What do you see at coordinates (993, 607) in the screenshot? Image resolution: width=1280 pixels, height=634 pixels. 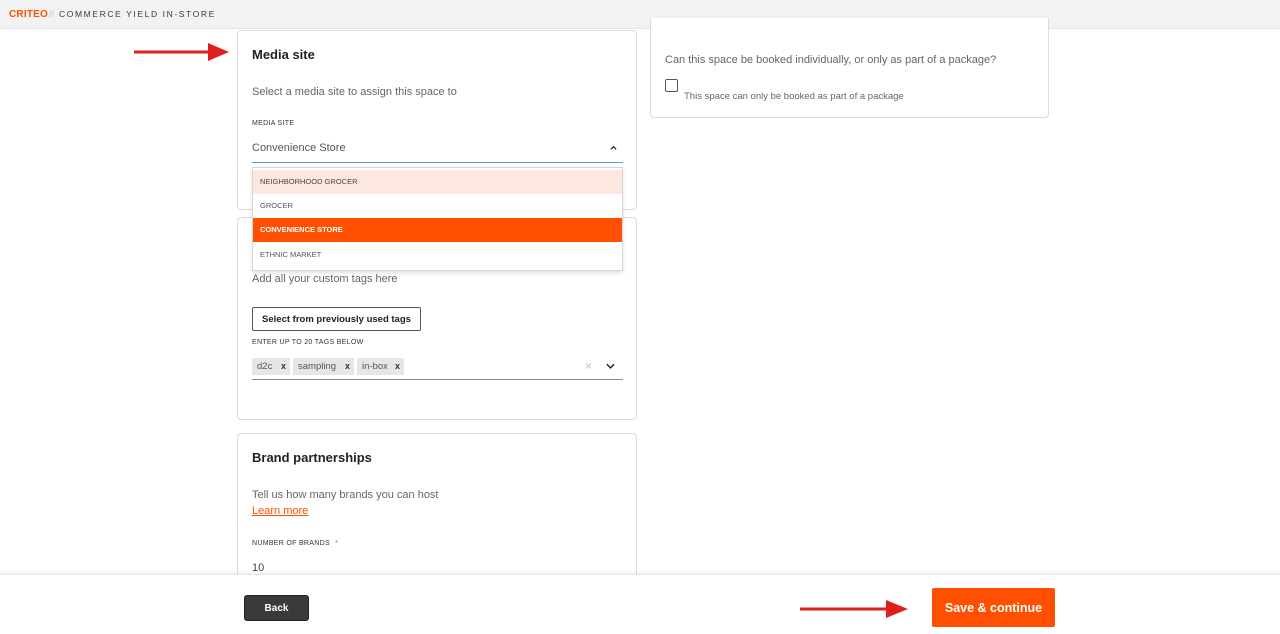 I see `save-continue-button: Save & continue` at bounding box center [993, 607].